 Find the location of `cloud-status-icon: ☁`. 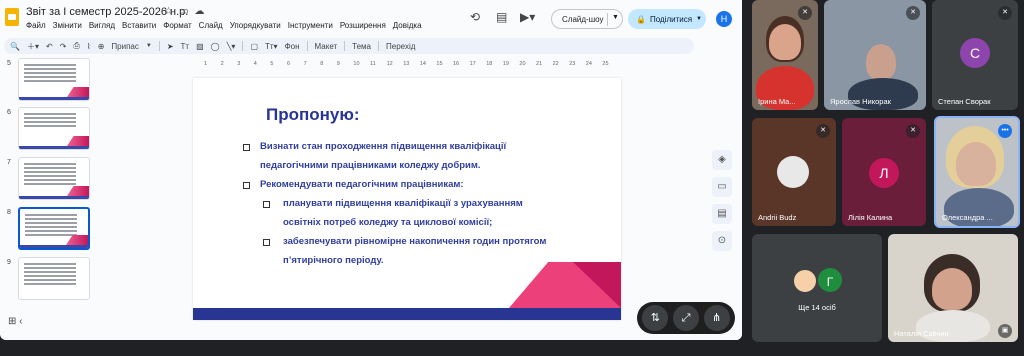

cloud-status-icon: ☁ is located at coordinates (202, 11).